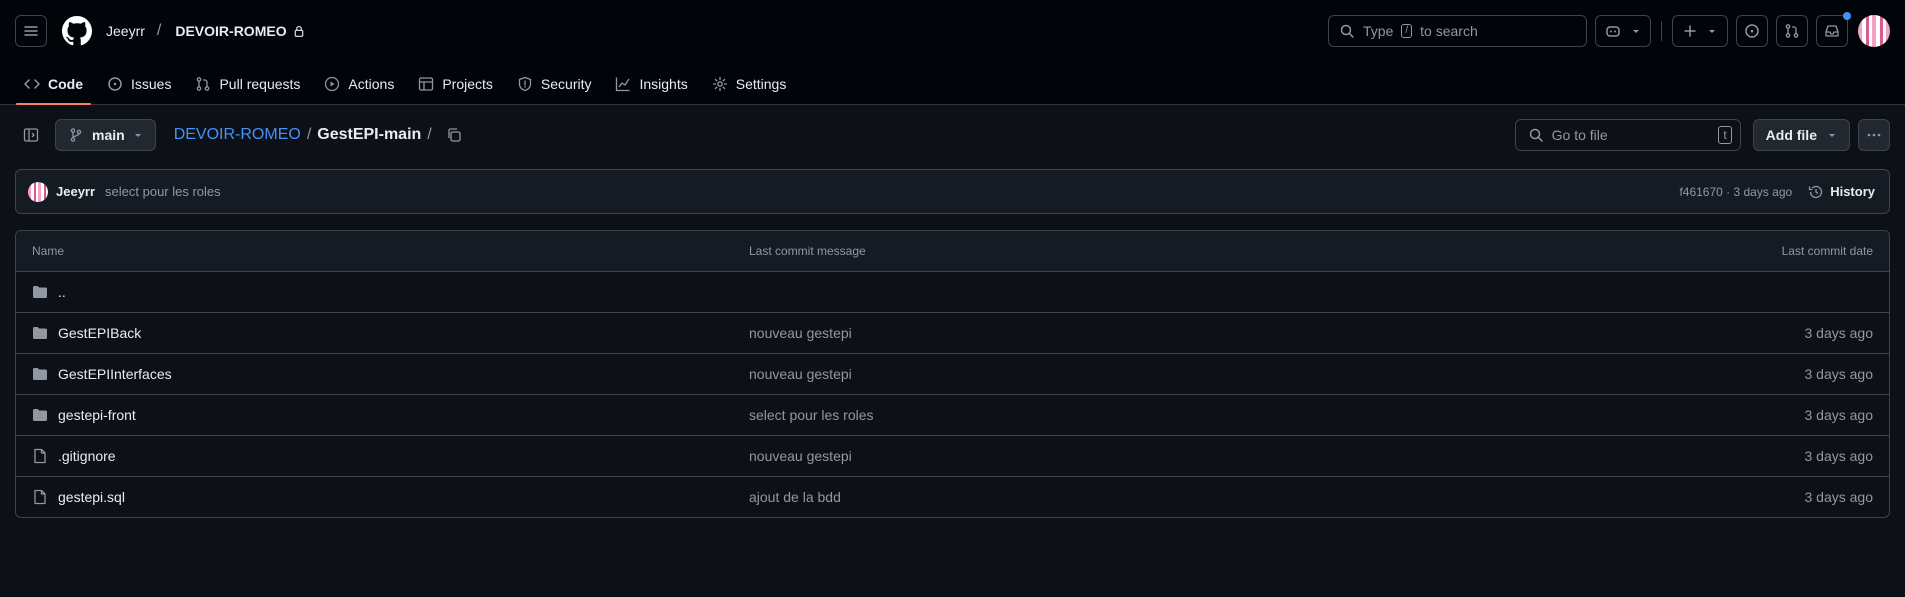  What do you see at coordinates (163, 191) in the screenshot?
I see `commit-message: select pour les roles` at bounding box center [163, 191].